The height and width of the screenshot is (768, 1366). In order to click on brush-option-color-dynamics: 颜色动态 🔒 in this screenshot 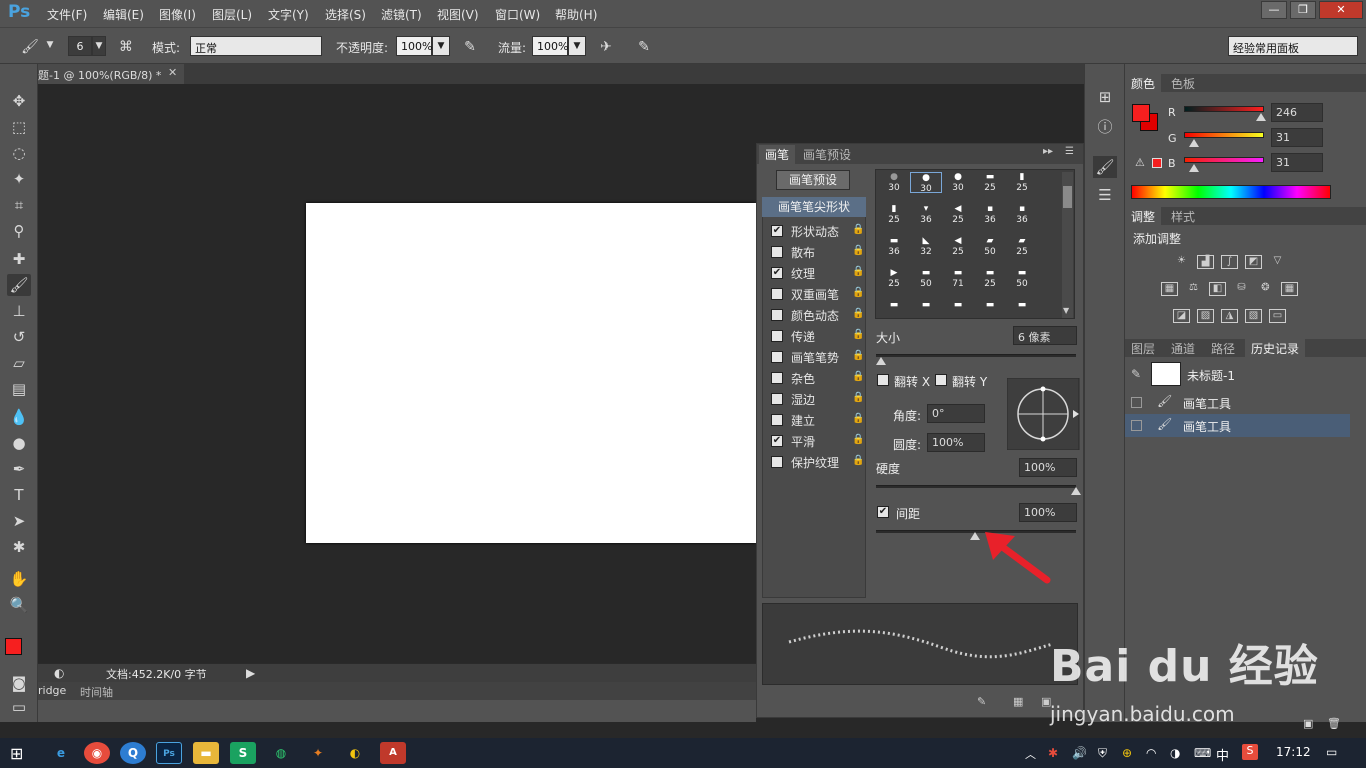, I will do `click(814, 315)`.